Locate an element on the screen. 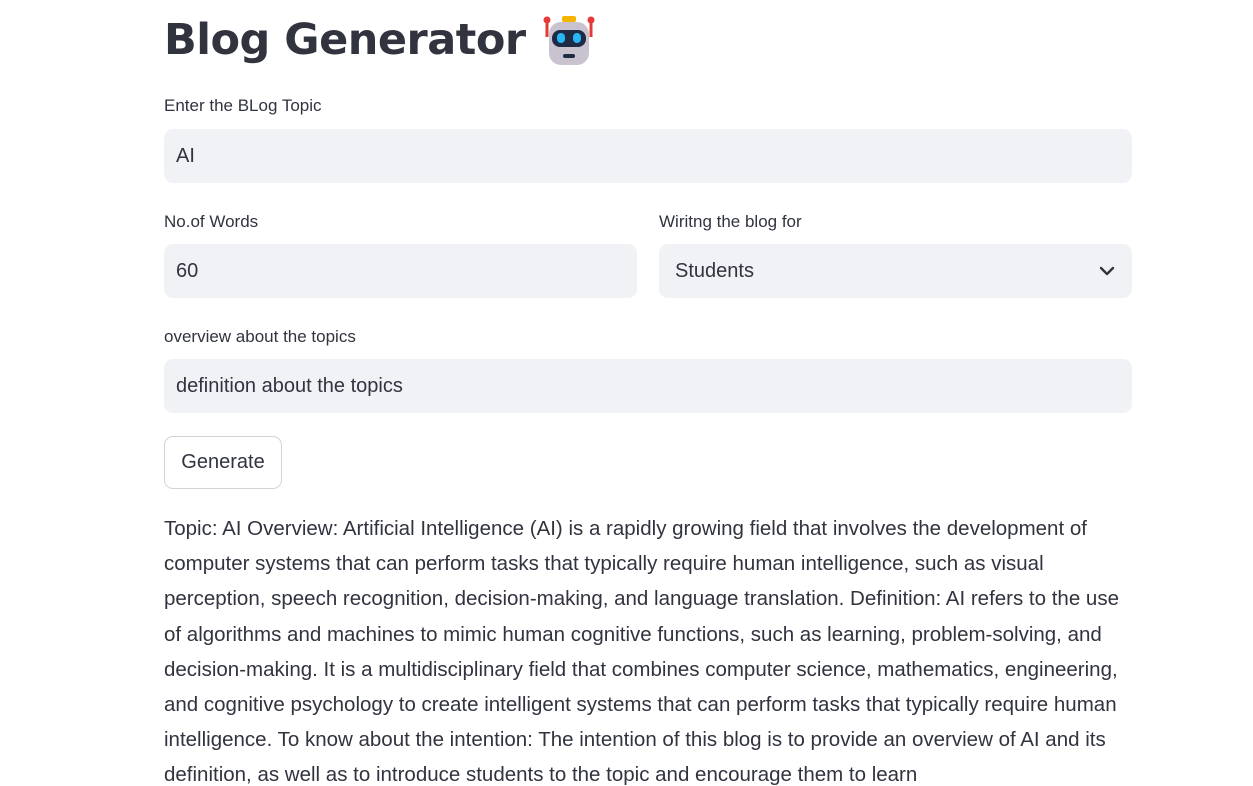 This screenshot has height=786, width=1253. title-row: Blog Generator is located at coordinates (380, 40).